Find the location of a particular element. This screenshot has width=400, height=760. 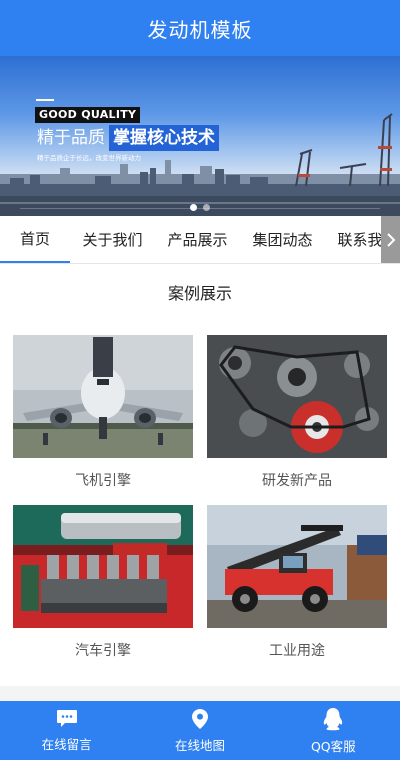

case-label: 工业用途 is located at coordinates (297, 651).